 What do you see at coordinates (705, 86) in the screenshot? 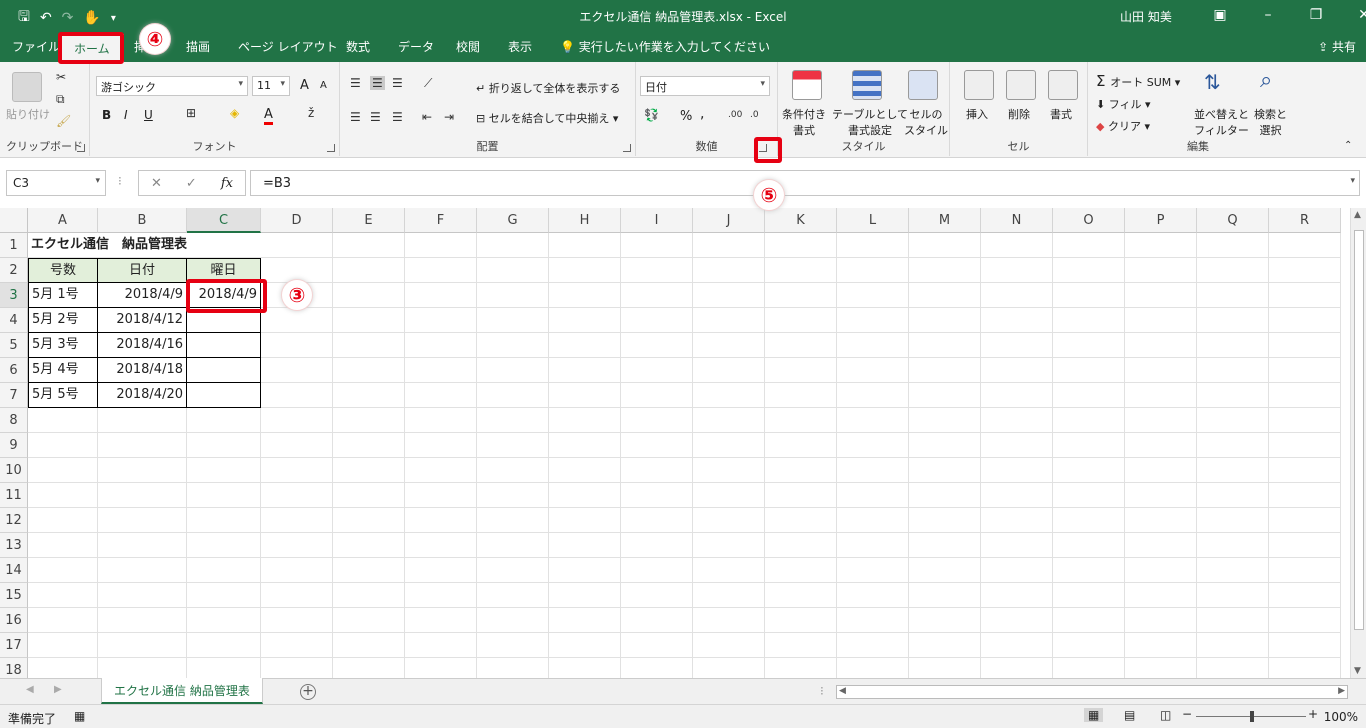
I see `number-format-combo: 日付 ▾` at bounding box center [705, 86].